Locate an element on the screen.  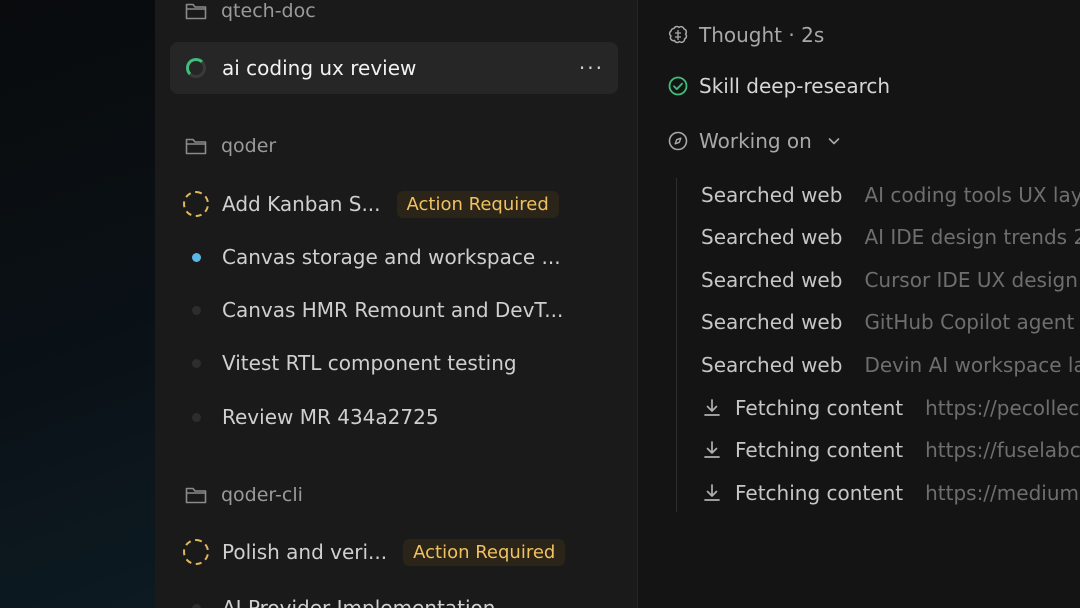
more-options-button: ··· is located at coordinates (591, 68).